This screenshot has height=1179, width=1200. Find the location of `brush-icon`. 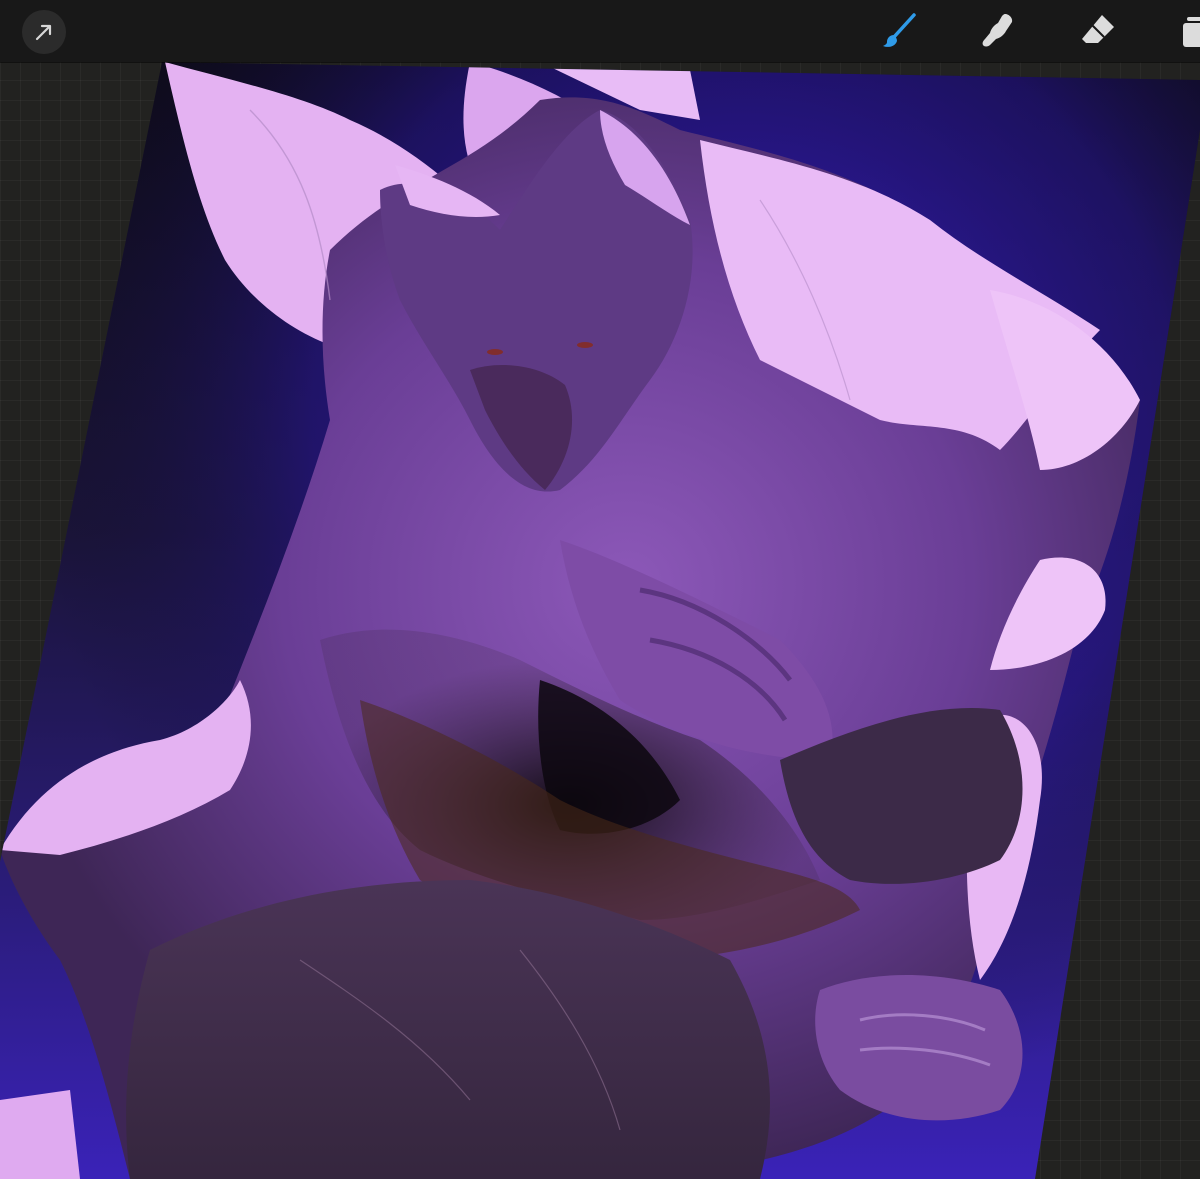

brush-icon is located at coordinates (900, 31).